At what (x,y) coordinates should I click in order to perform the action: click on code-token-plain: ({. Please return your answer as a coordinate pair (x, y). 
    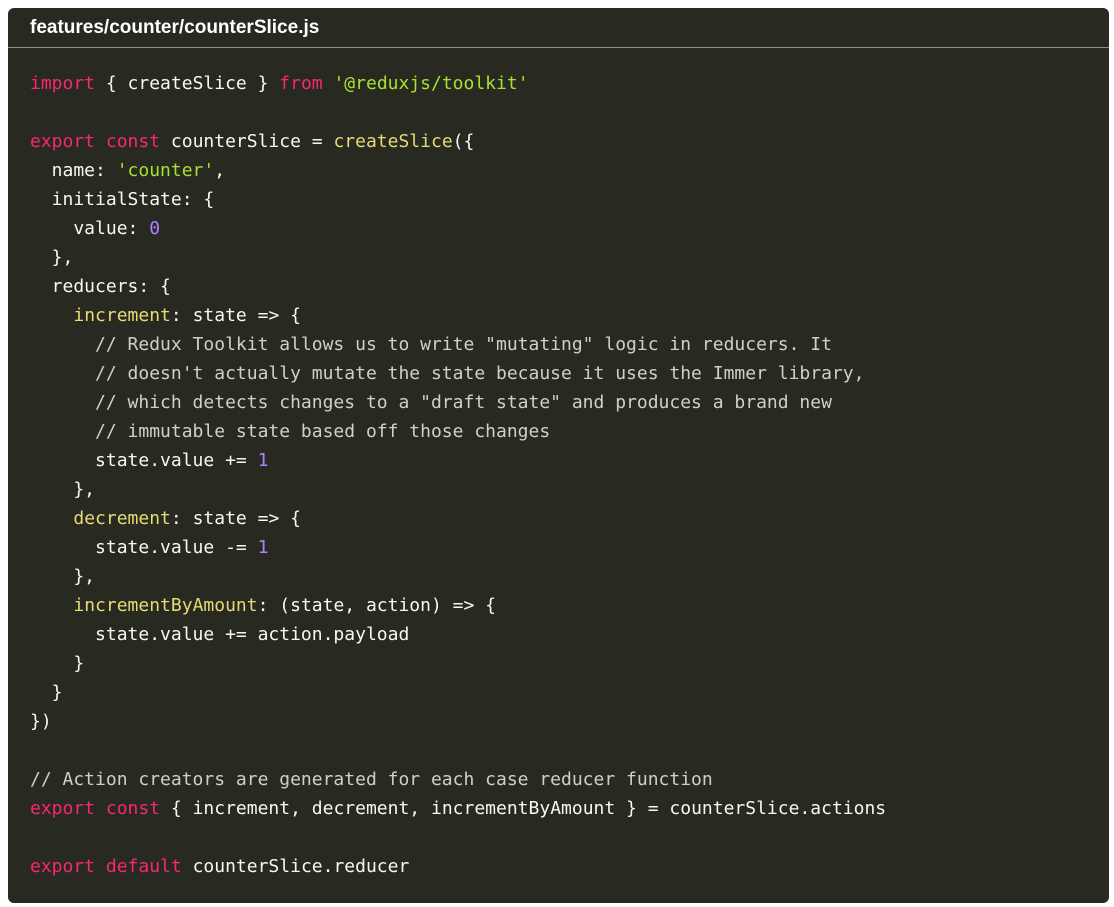
    Looking at the image, I should click on (463, 141).